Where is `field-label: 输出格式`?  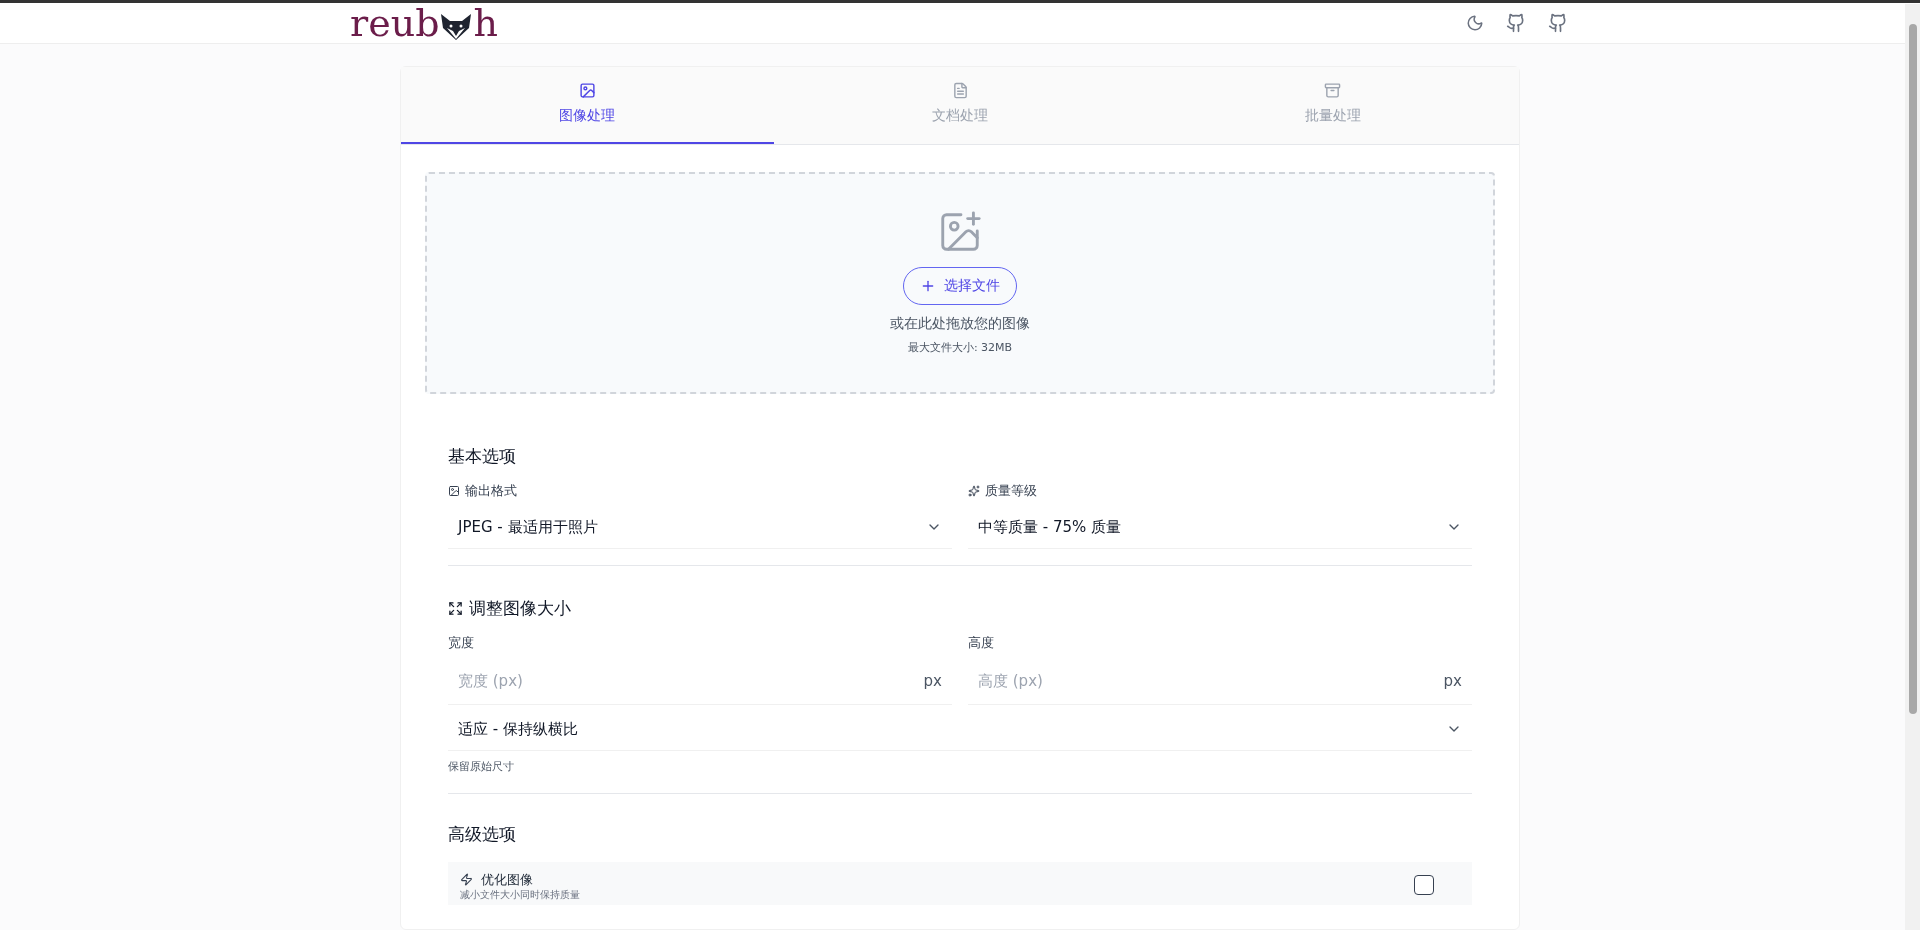
field-label: 输出格式 is located at coordinates (491, 491).